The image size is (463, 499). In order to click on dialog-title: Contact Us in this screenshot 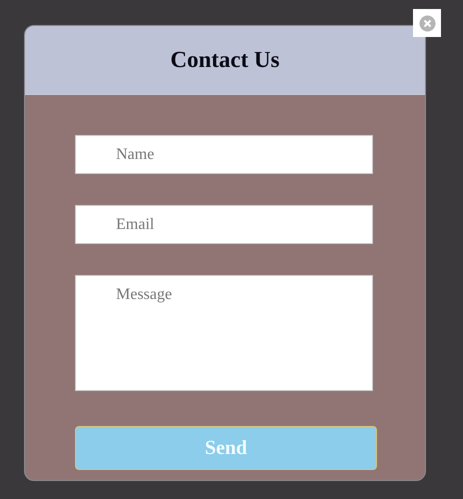, I will do `click(225, 60)`.